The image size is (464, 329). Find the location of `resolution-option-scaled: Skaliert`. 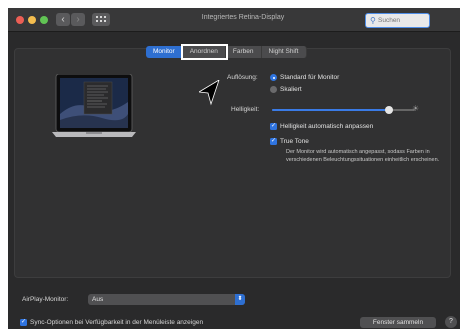

resolution-option-scaled: Skaliert is located at coordinates (291, 89).